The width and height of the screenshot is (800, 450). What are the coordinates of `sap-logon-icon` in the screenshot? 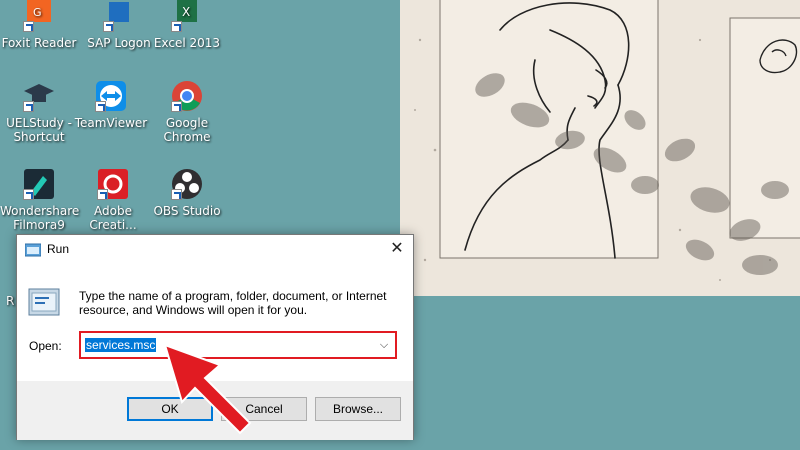 It's located at (119, 16).